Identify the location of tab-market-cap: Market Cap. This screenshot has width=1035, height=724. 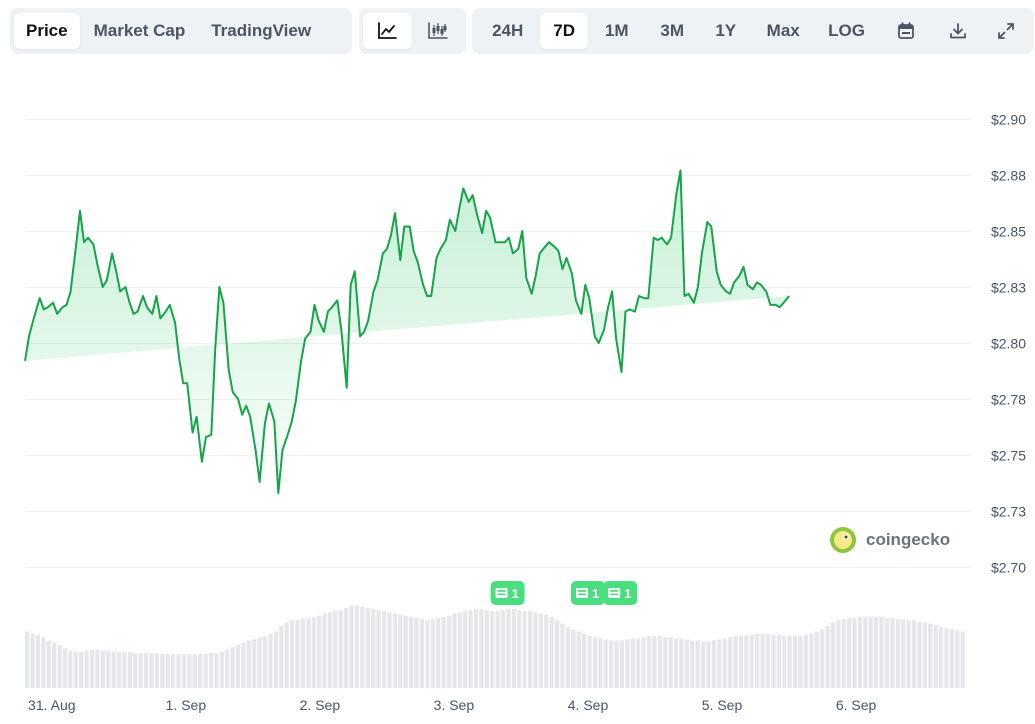
(140, 31).